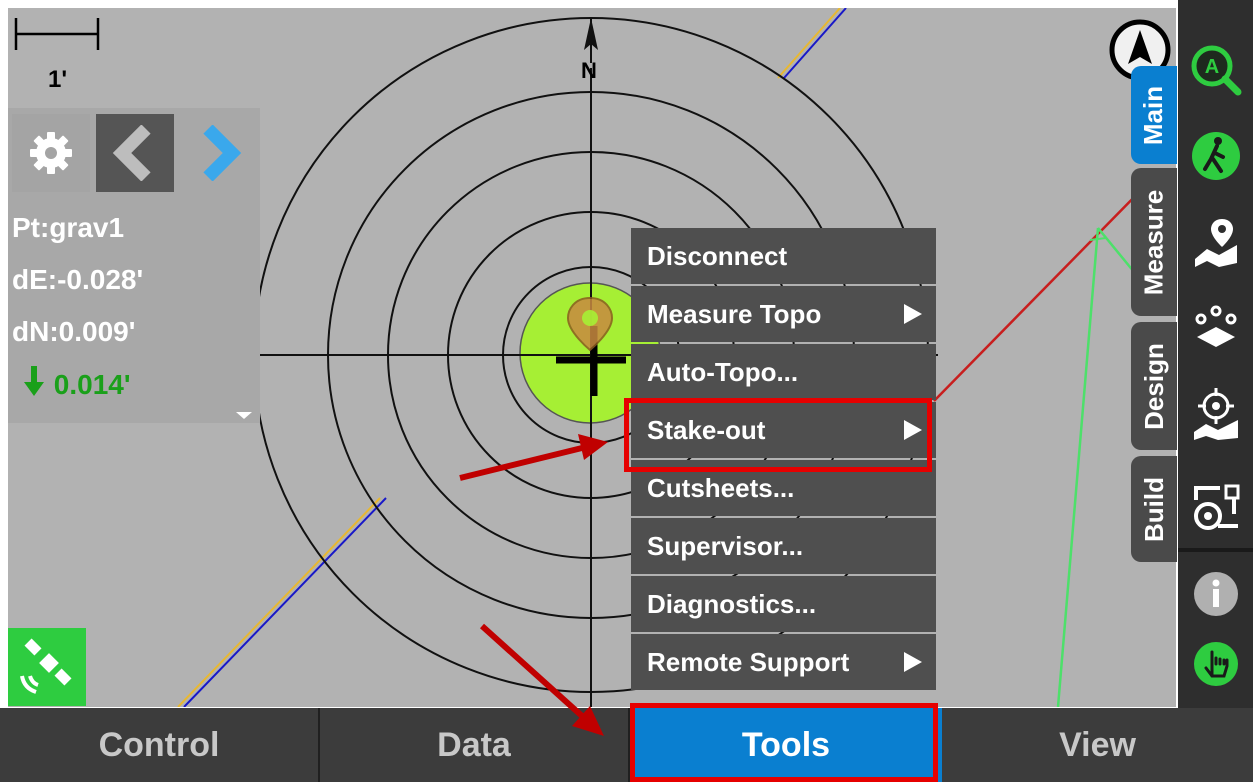  What do you see at coordinates (1211, 67) in the screenshot?
I see `svg-text: A` at bounding box center [1211, 67].